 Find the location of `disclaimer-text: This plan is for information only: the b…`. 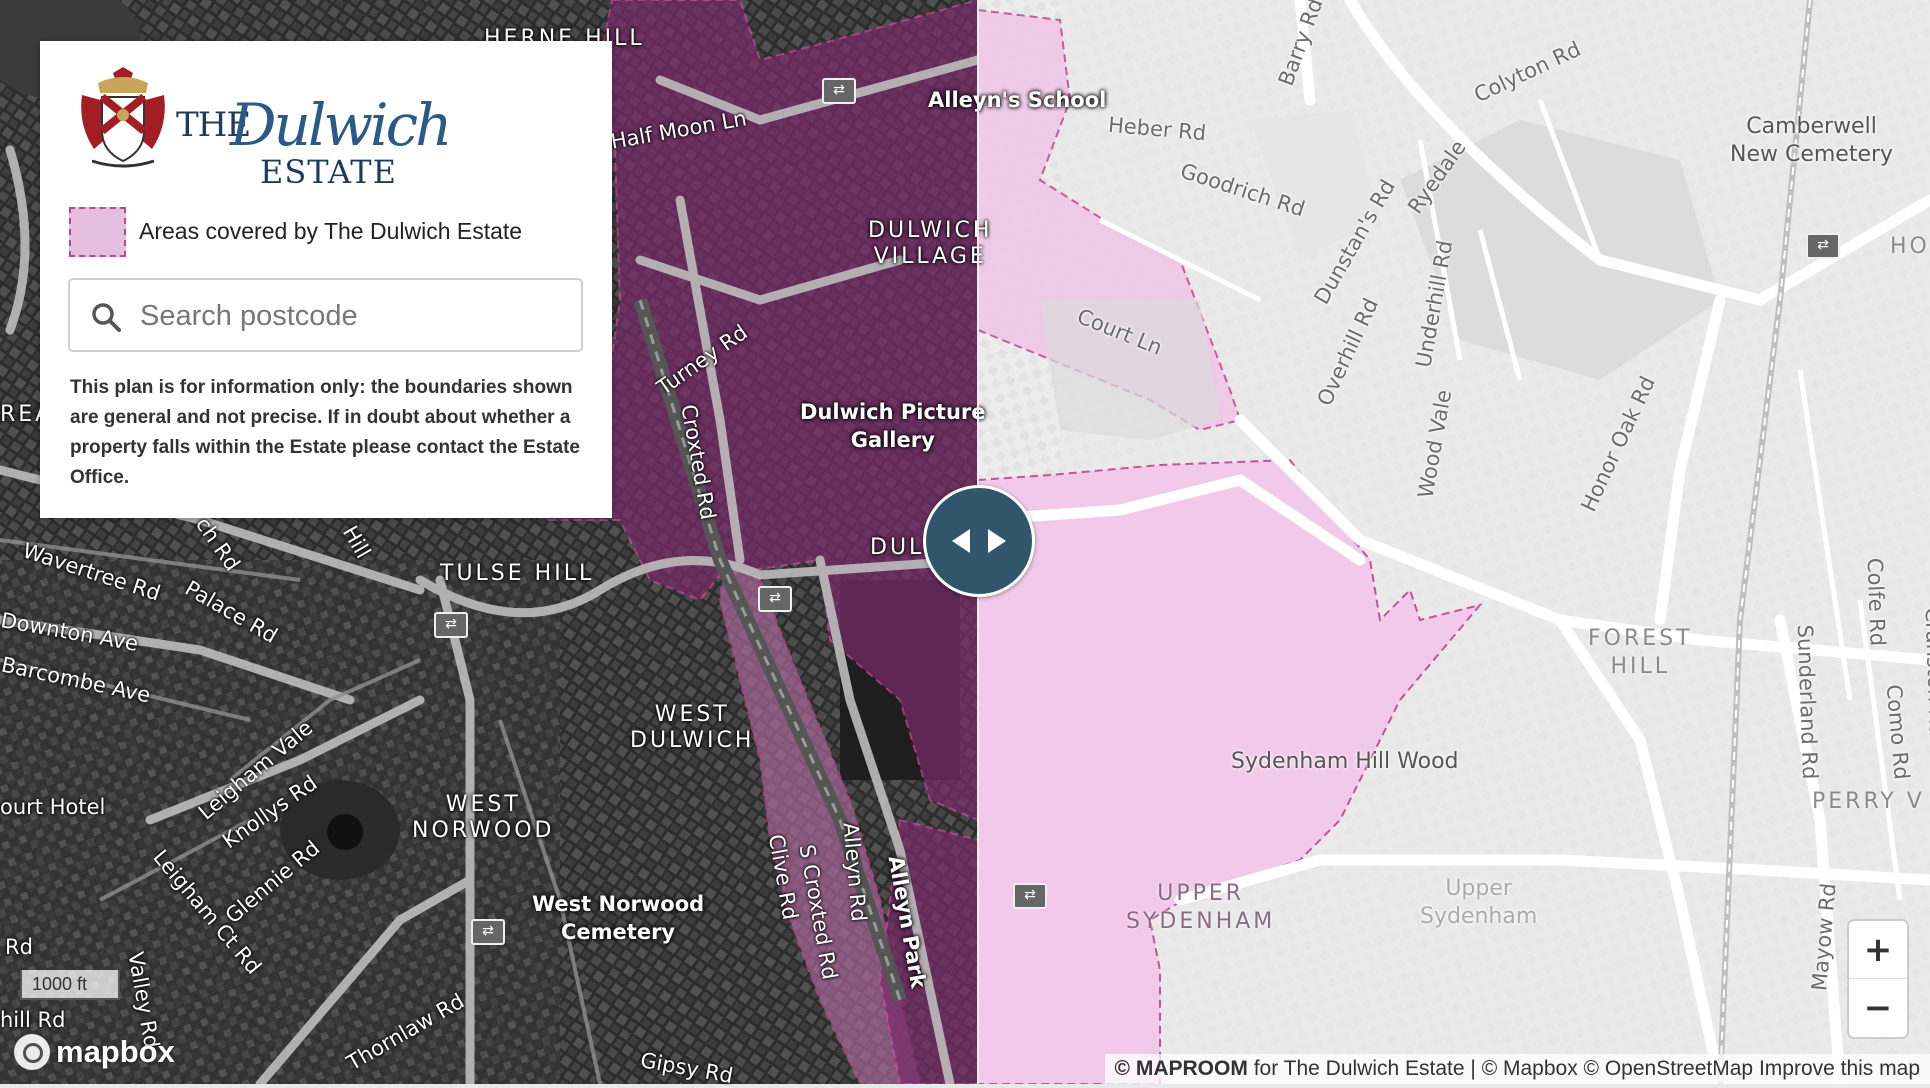

disclaimer-text: This plan is for information only: the b… is located at coordinates (325, 432).